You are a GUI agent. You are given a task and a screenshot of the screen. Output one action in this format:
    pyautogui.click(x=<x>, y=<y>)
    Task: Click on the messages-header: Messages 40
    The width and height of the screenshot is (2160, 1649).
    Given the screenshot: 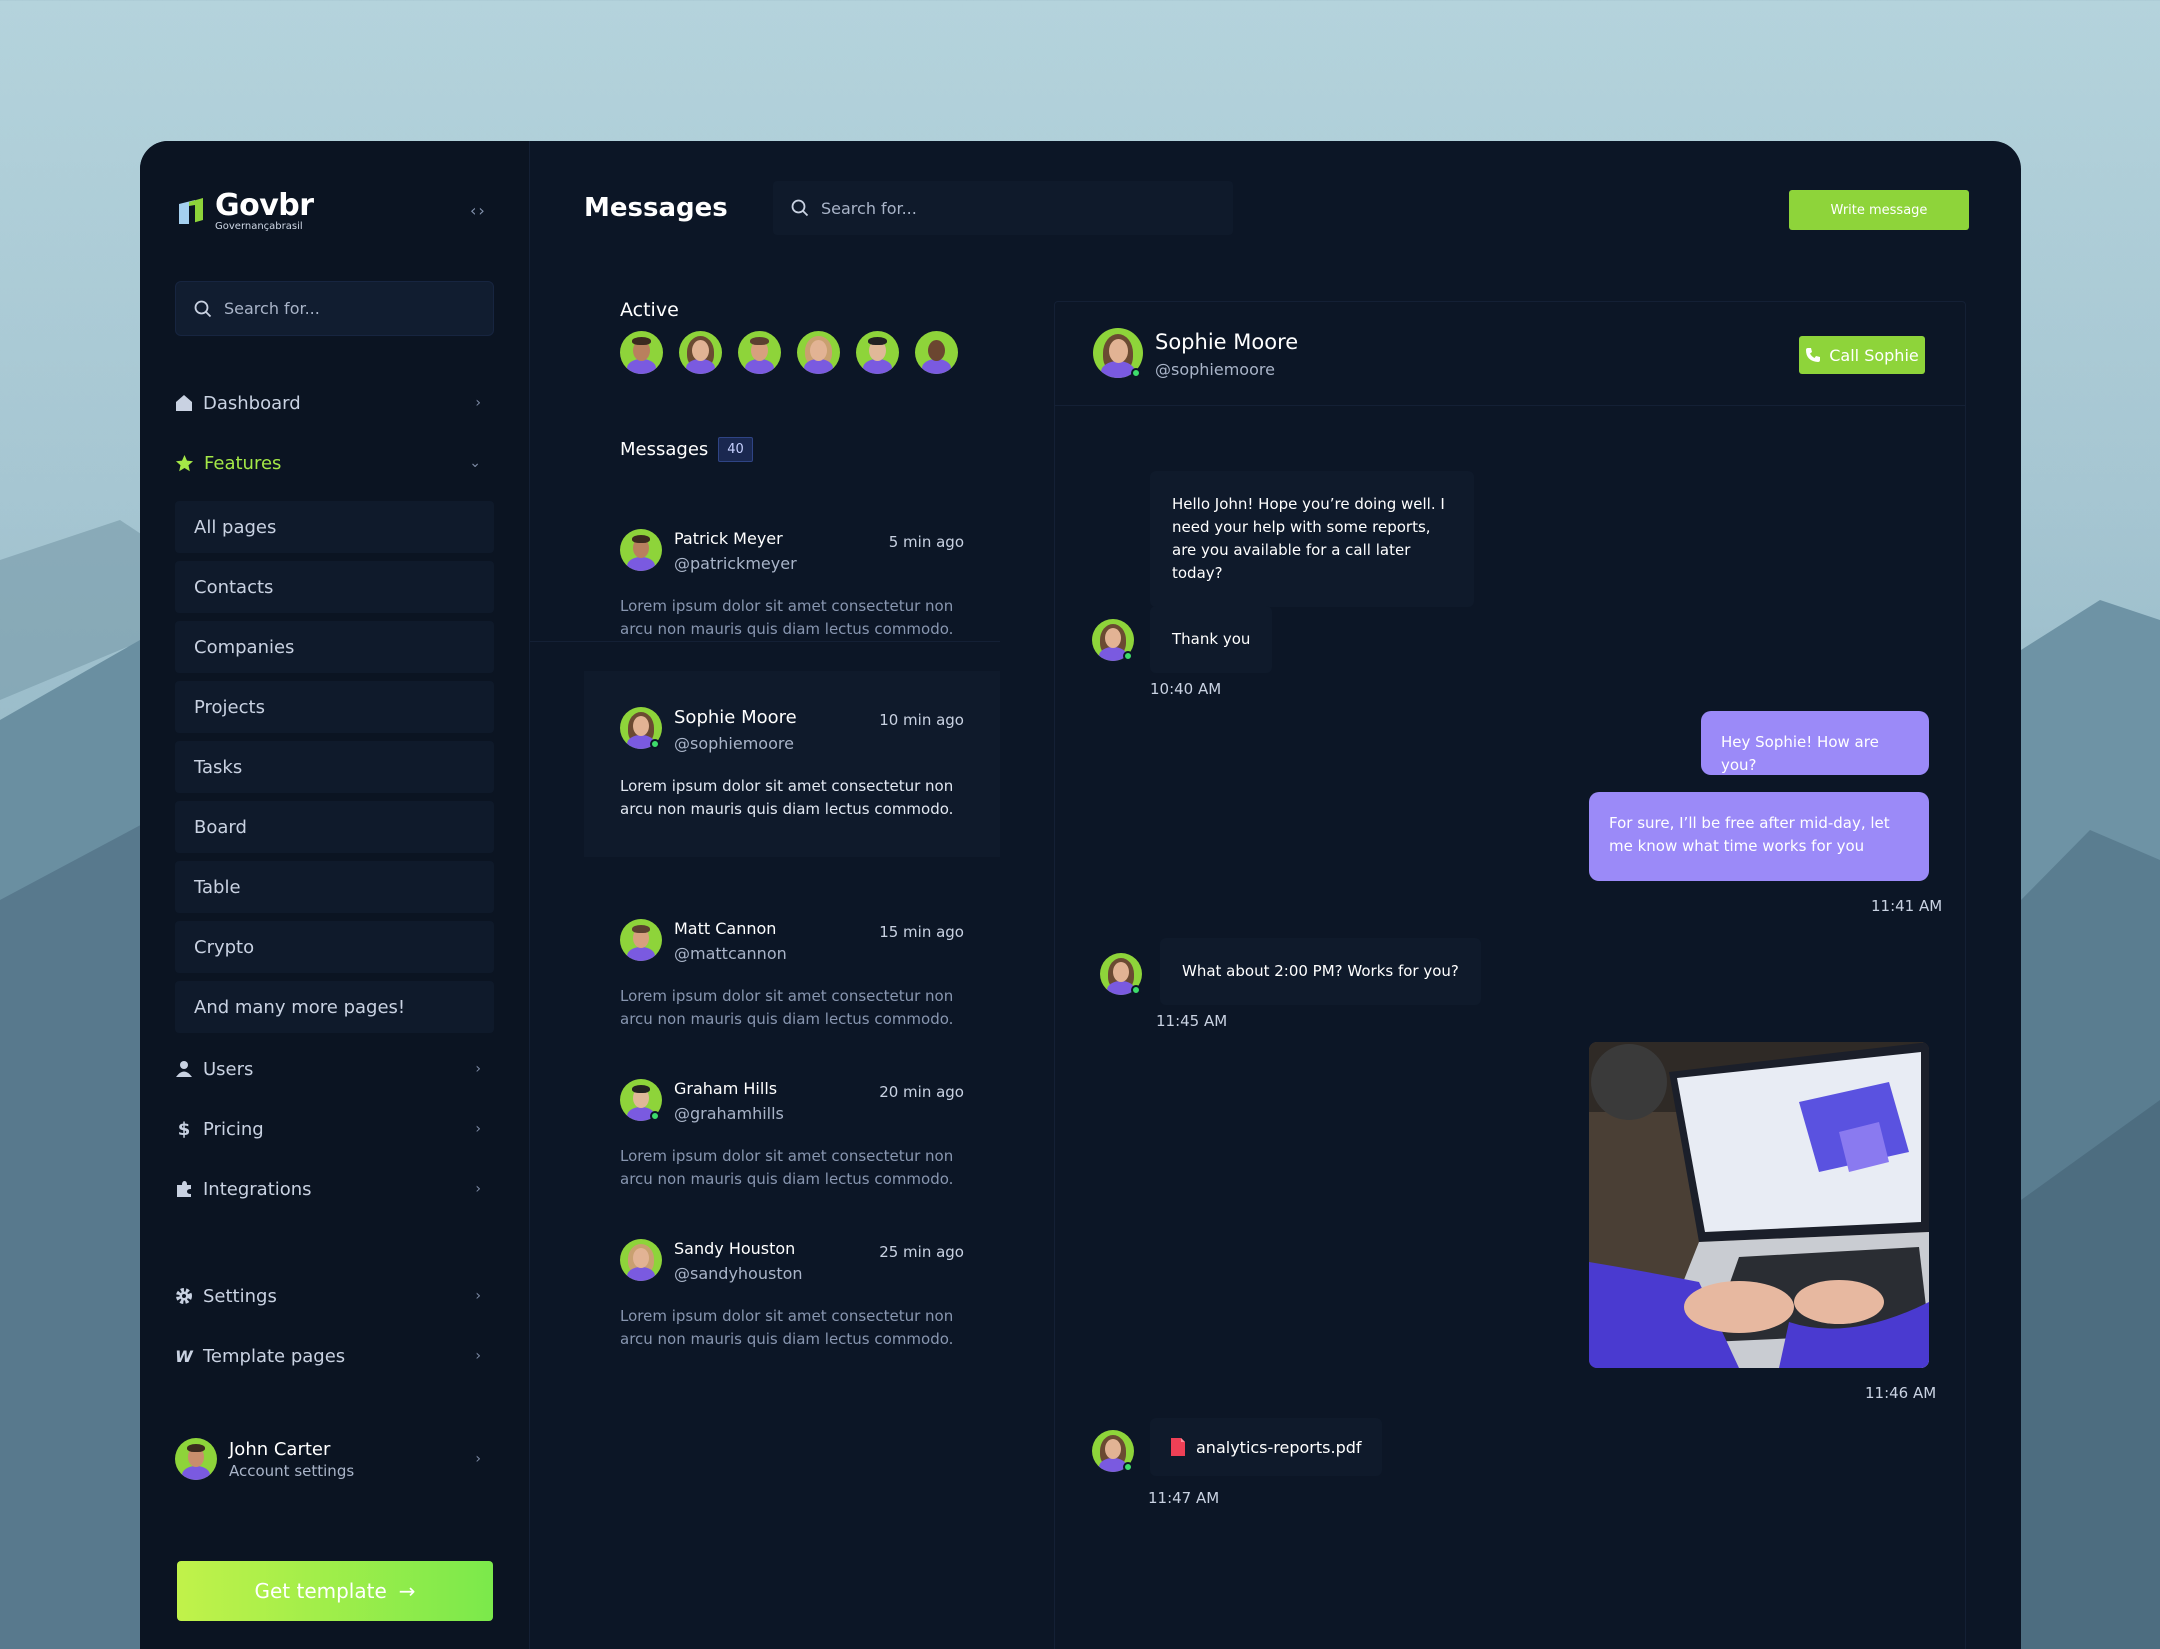 What is the action you would take?
    pyautogui.click(x=686, y=449)
    